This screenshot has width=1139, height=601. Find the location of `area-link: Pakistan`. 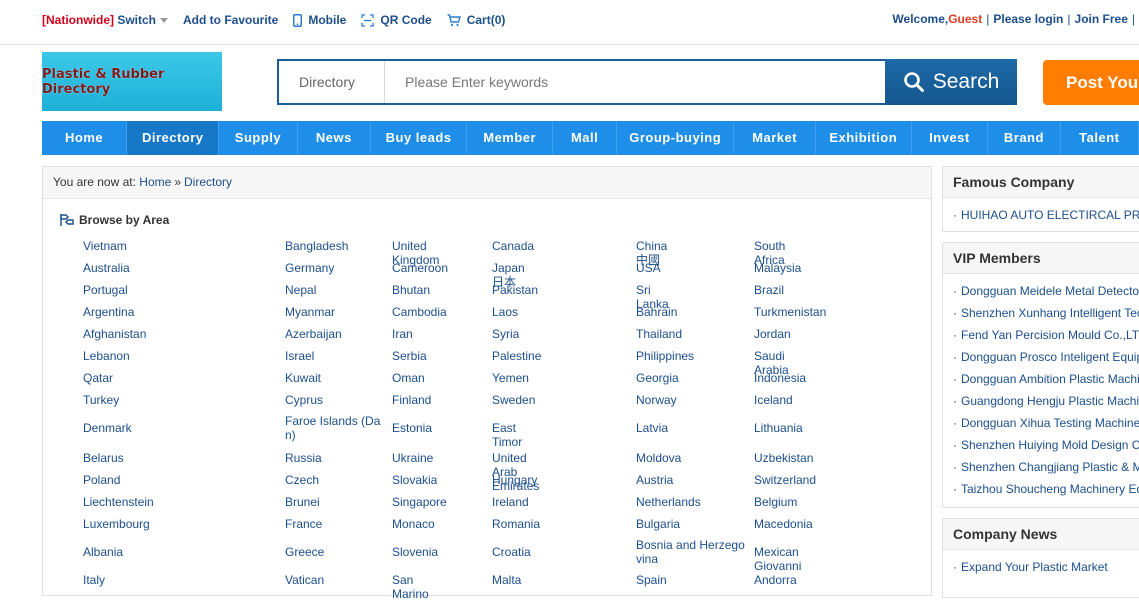

area-link: Pakistan is located at coordinates (515, 290).